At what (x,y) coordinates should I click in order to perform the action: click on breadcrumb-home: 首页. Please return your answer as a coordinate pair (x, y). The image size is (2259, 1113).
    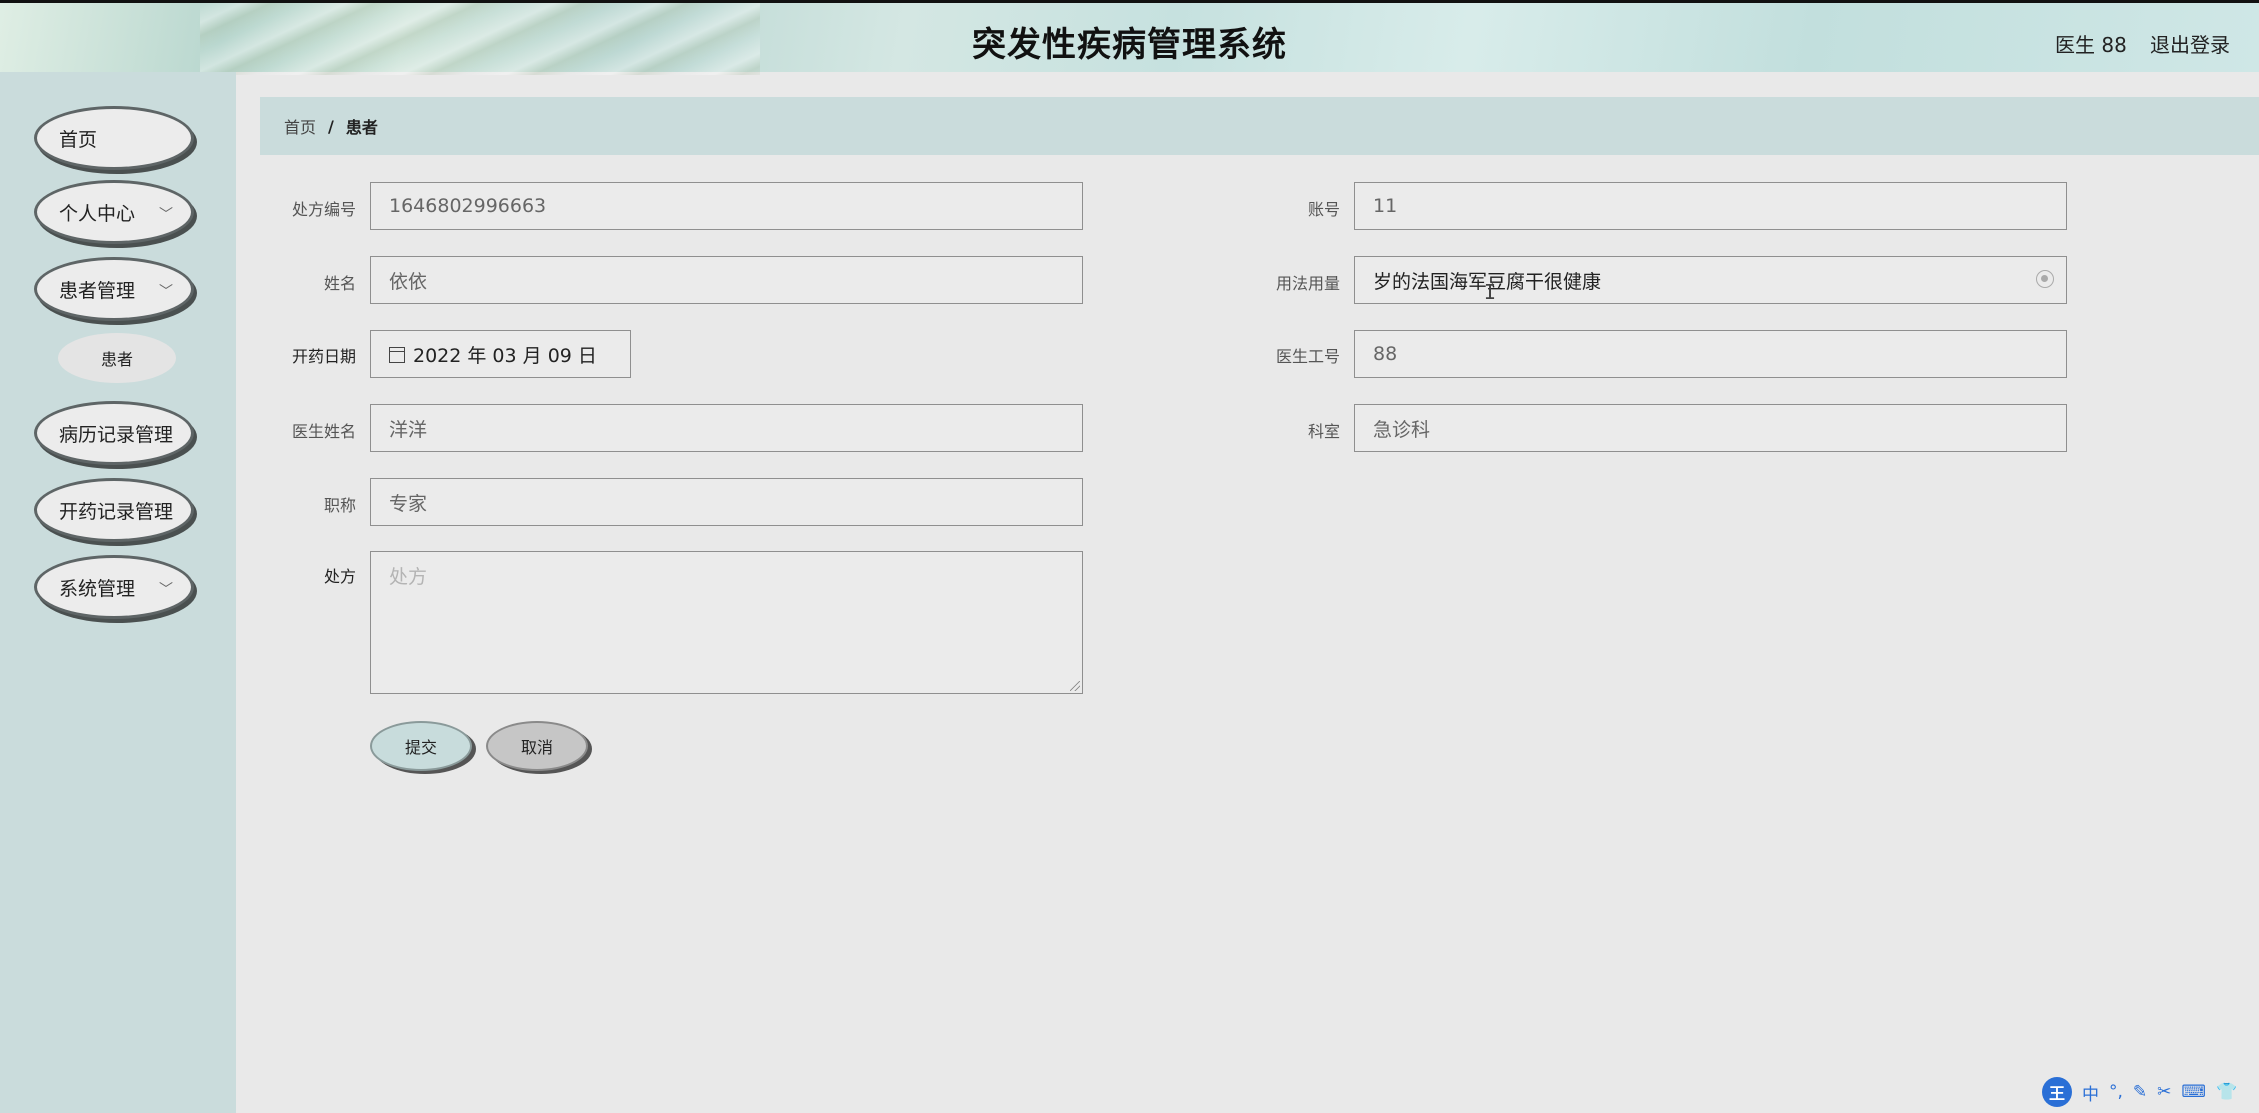
    Looking at the image, I should click on (300, 126).